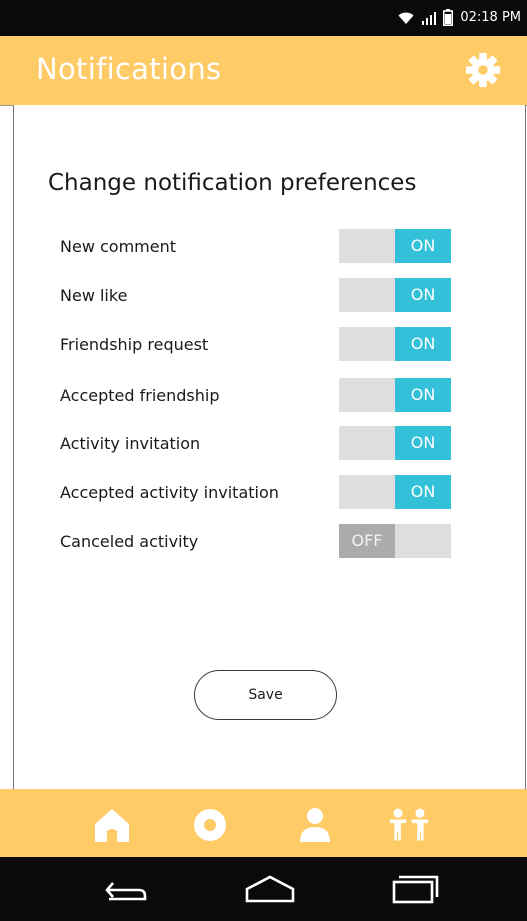  I want to click on recents-icon, so click(417, 890).